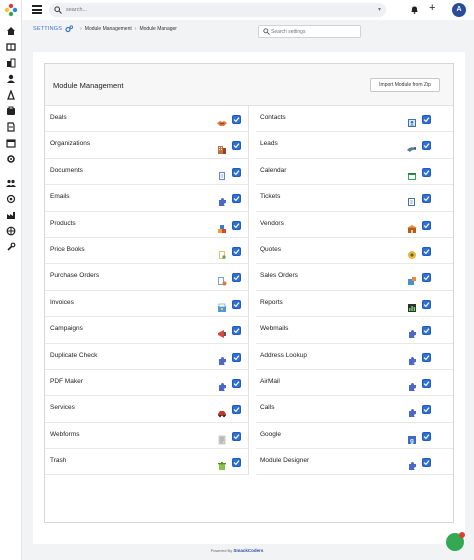 The width and height of the screenshot is (474, 560). I want to click on module-label: Trash, so click(58, 461).